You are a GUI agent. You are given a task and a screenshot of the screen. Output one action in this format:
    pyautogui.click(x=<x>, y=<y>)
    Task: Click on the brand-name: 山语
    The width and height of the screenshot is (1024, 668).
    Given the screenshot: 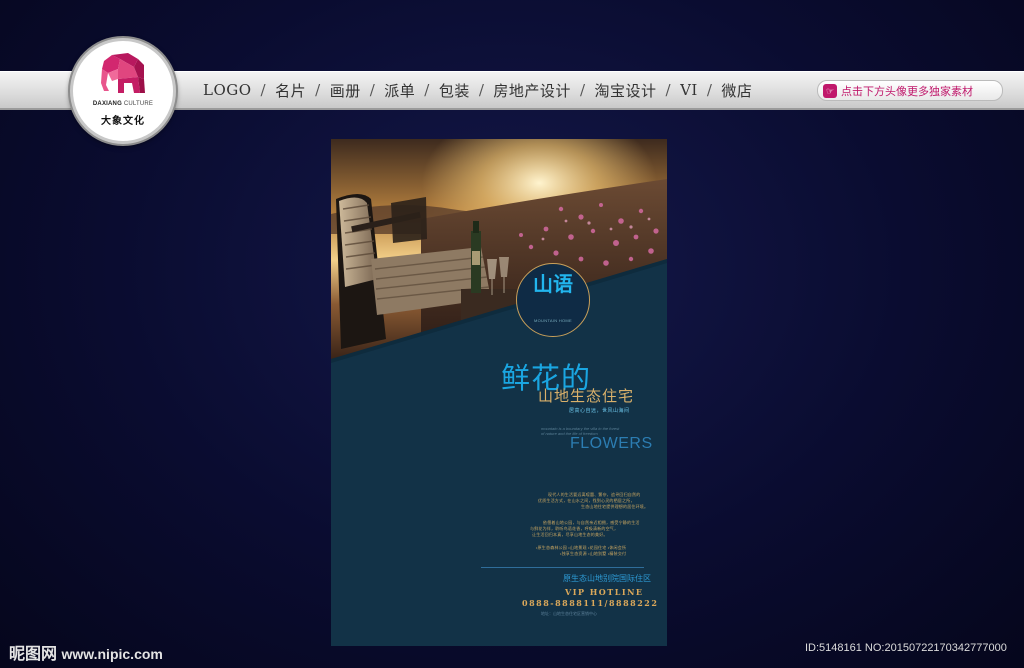 What is the action you would take?
    pyautogui.click(x=553, y=284)
    